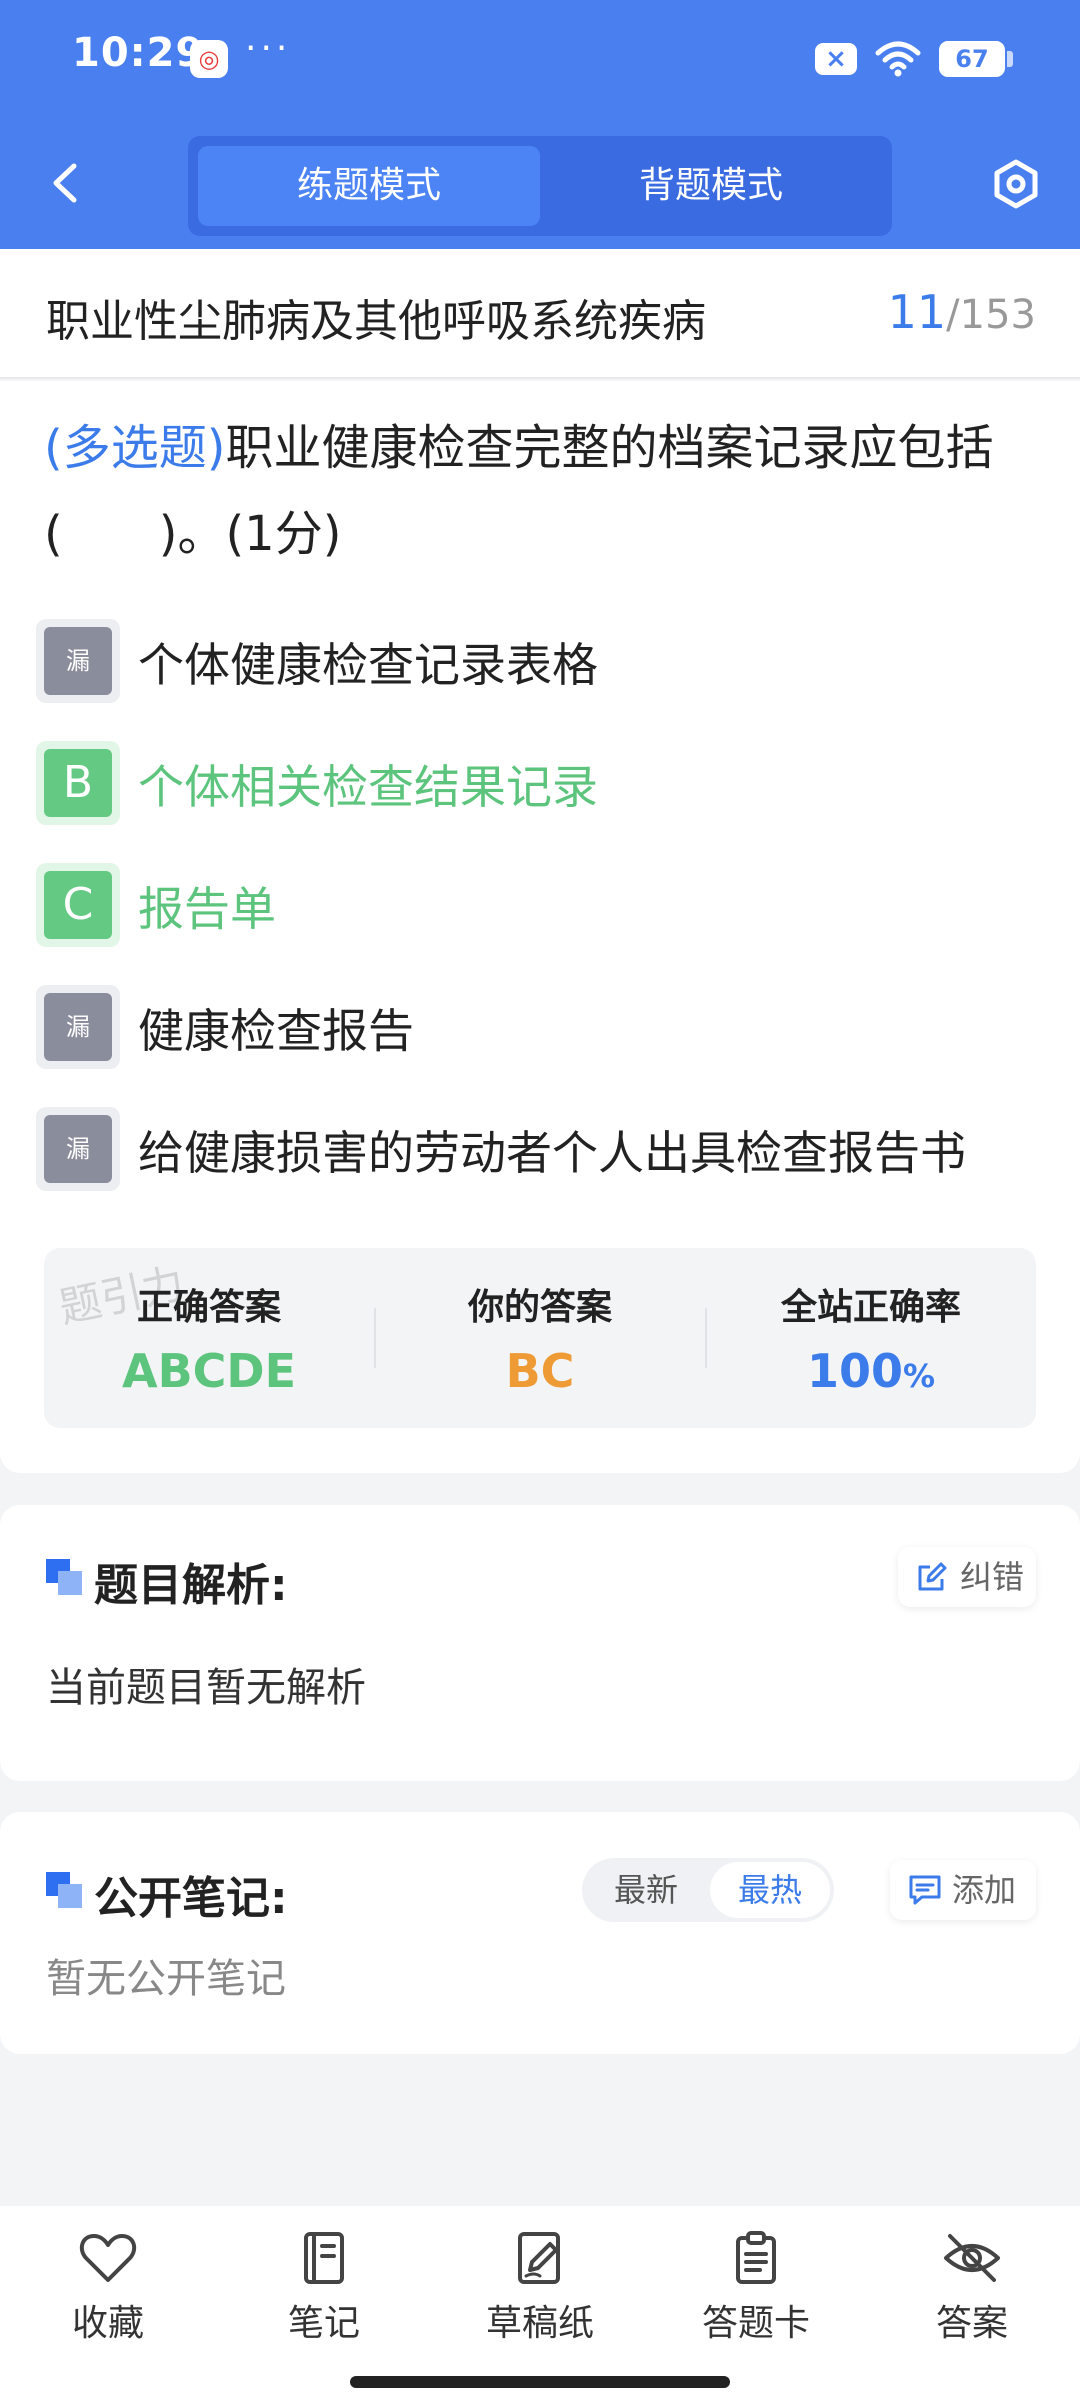  Describe the element at coordinates (932, 1576) in the screenshot. I see `edit-icon` at that location.